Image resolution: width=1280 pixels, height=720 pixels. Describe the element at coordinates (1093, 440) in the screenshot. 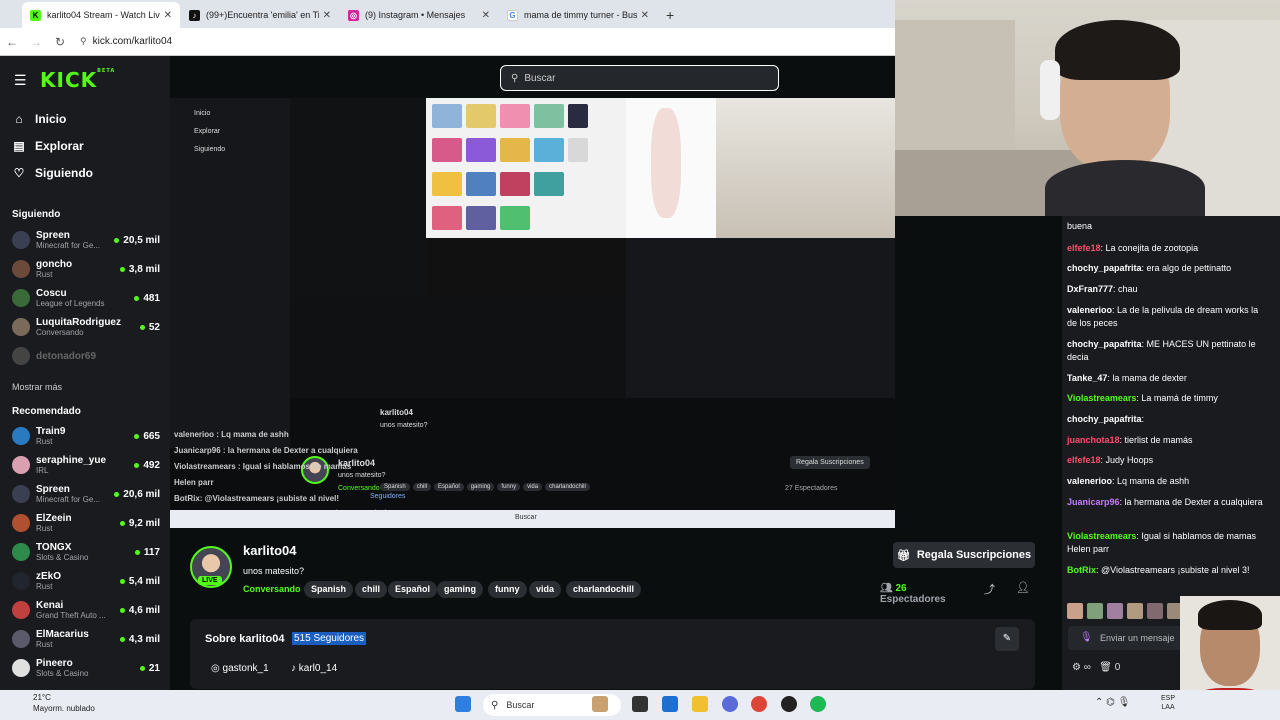

I see `chat-username: juanchota18` at that location.